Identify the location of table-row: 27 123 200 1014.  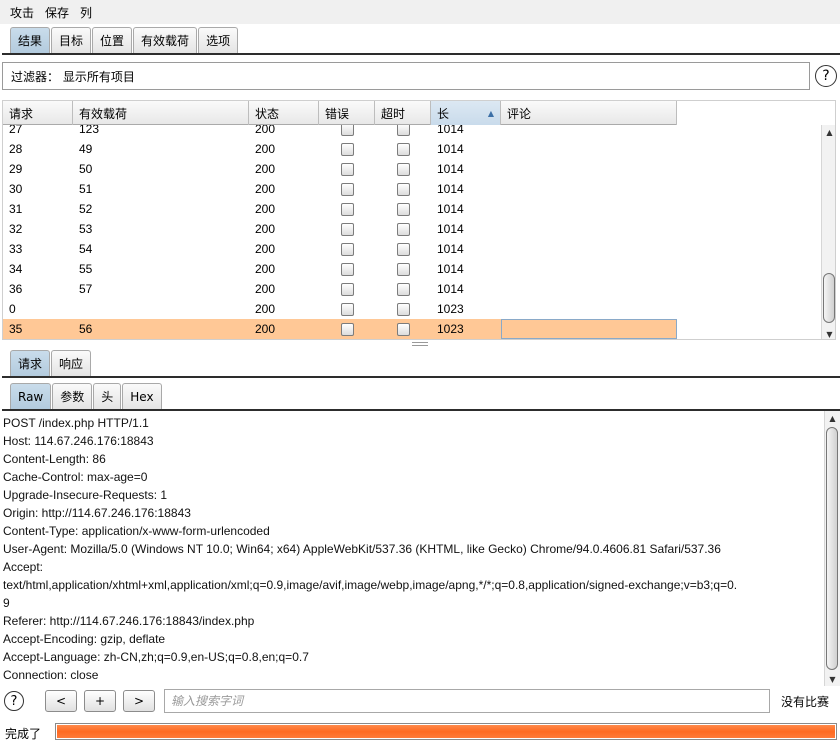
(340, 132).